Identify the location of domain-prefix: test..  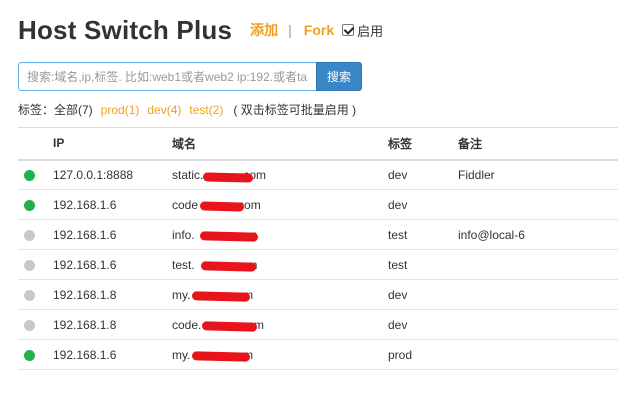
(183, 264).